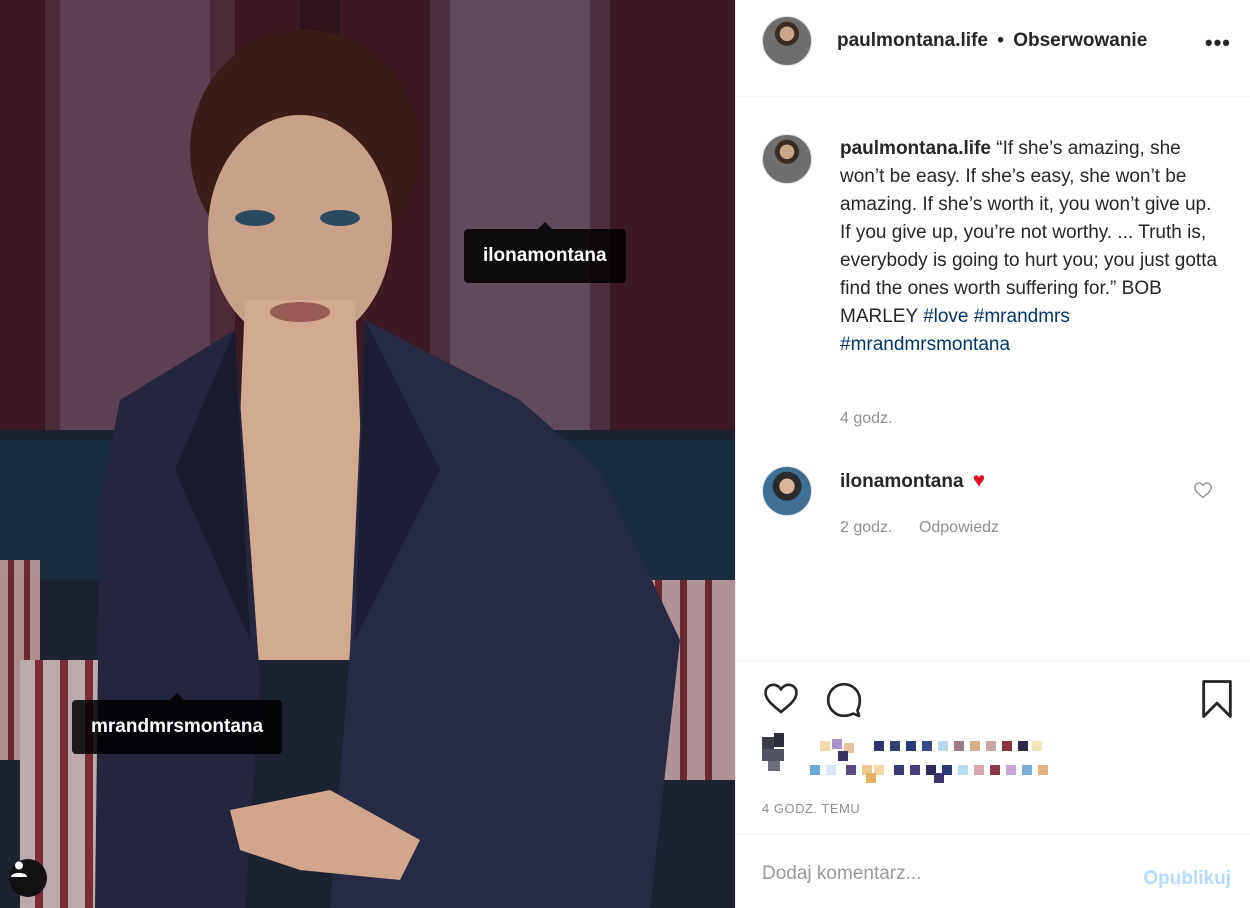  I want to click on heart-emoji: ♥, so click(979, 480).